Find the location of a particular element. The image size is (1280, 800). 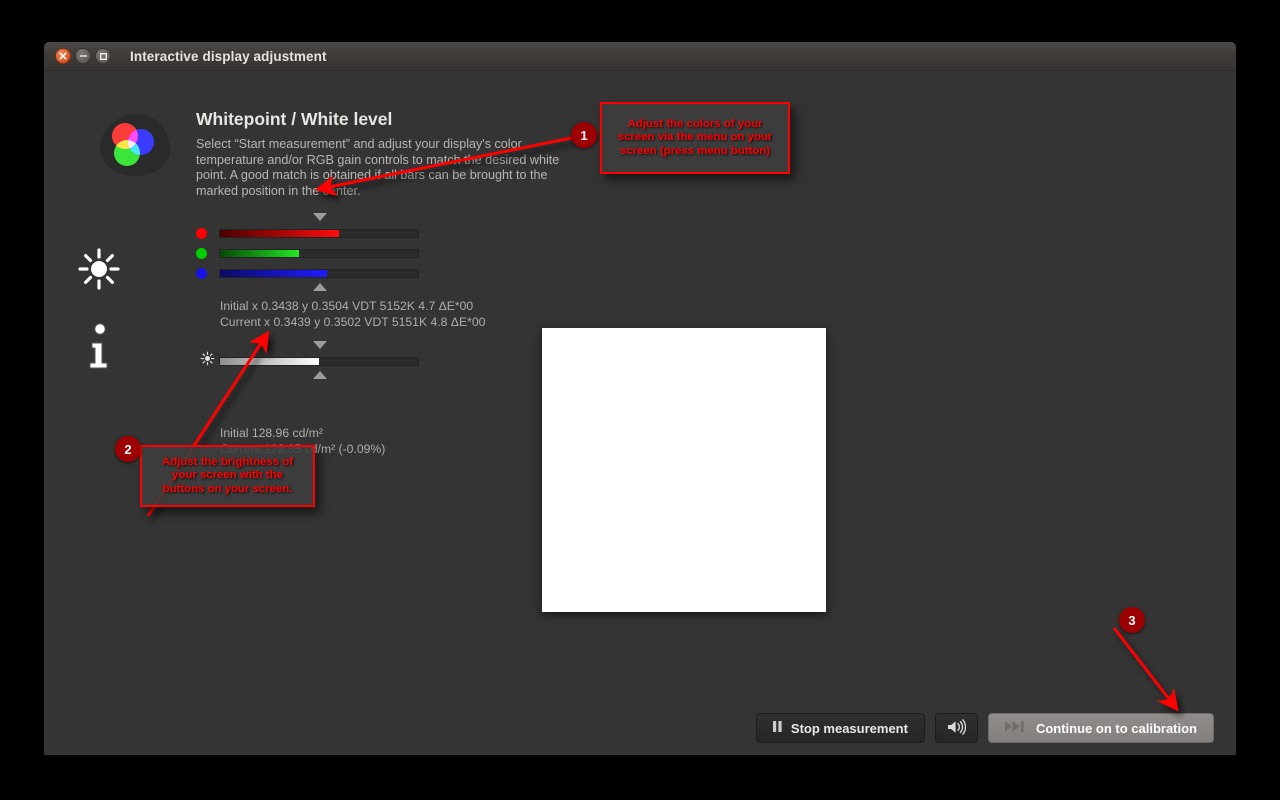

rgb-logo-icon is located at coordinates (135, 145).